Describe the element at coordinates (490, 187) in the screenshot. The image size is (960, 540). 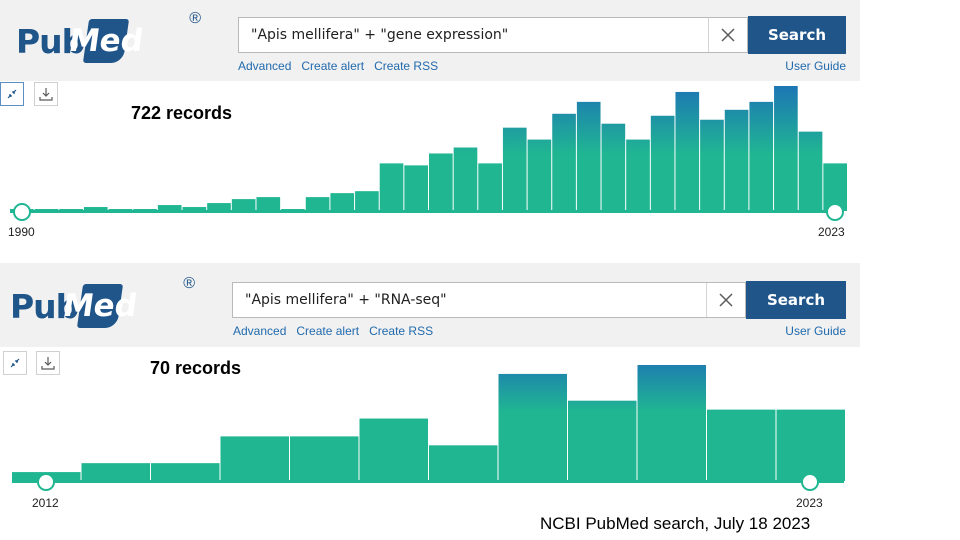
I see `histogram-bar-2009` at that location.